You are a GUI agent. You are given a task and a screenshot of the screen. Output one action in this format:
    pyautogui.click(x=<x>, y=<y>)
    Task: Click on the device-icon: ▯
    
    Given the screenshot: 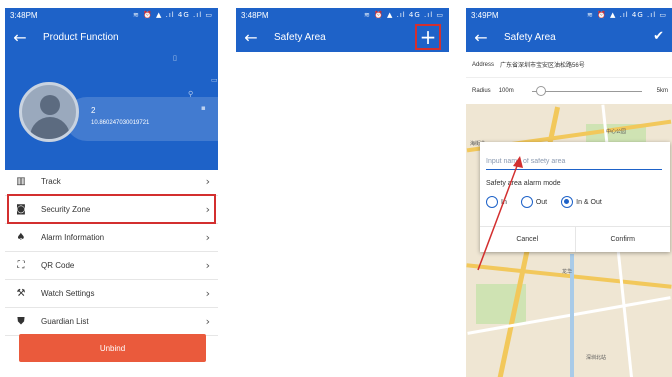 What is the action you would take?
    pyautogui.click(x=175, y=58)
    